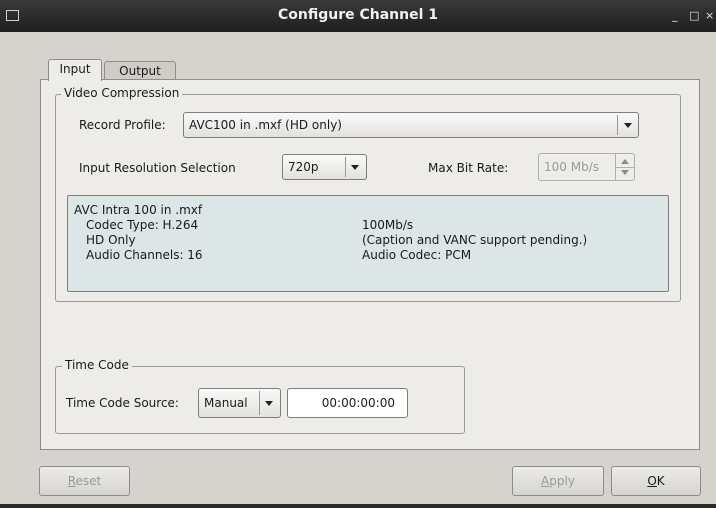 The width and height of the screenshot is (716, 508). I want to click on time-code-source-label: Time Code Source:, so click(122, 403).